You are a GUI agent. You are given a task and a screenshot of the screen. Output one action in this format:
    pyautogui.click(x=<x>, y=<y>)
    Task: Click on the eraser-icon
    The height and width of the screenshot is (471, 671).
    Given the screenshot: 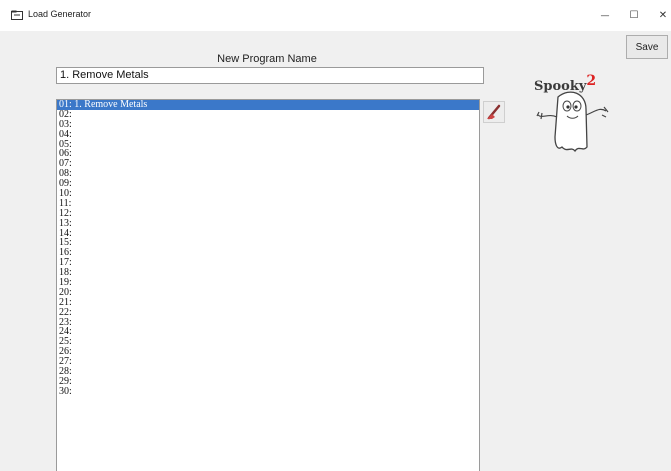 What is the action you would take?
    pyautogui.click(x=494, y=112)
    